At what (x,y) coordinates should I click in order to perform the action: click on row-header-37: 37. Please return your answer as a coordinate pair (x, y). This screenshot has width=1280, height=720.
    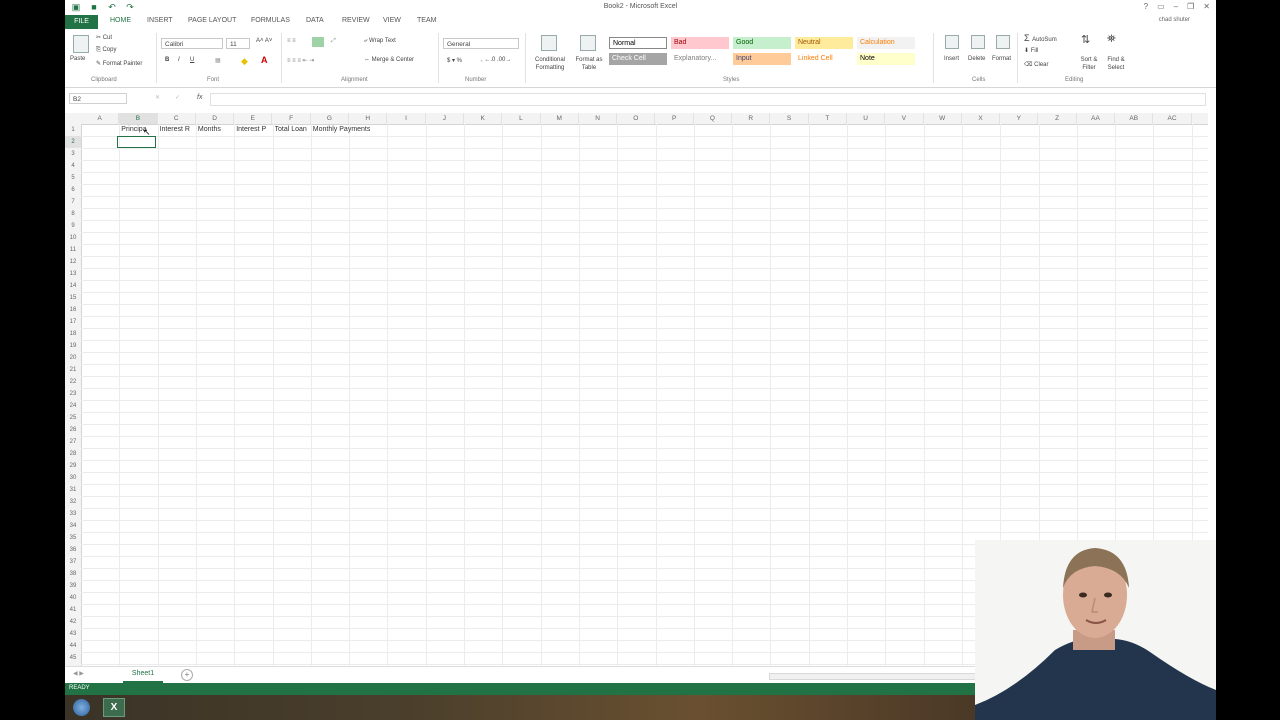
    Looking at the image, I should click on (73, 562).